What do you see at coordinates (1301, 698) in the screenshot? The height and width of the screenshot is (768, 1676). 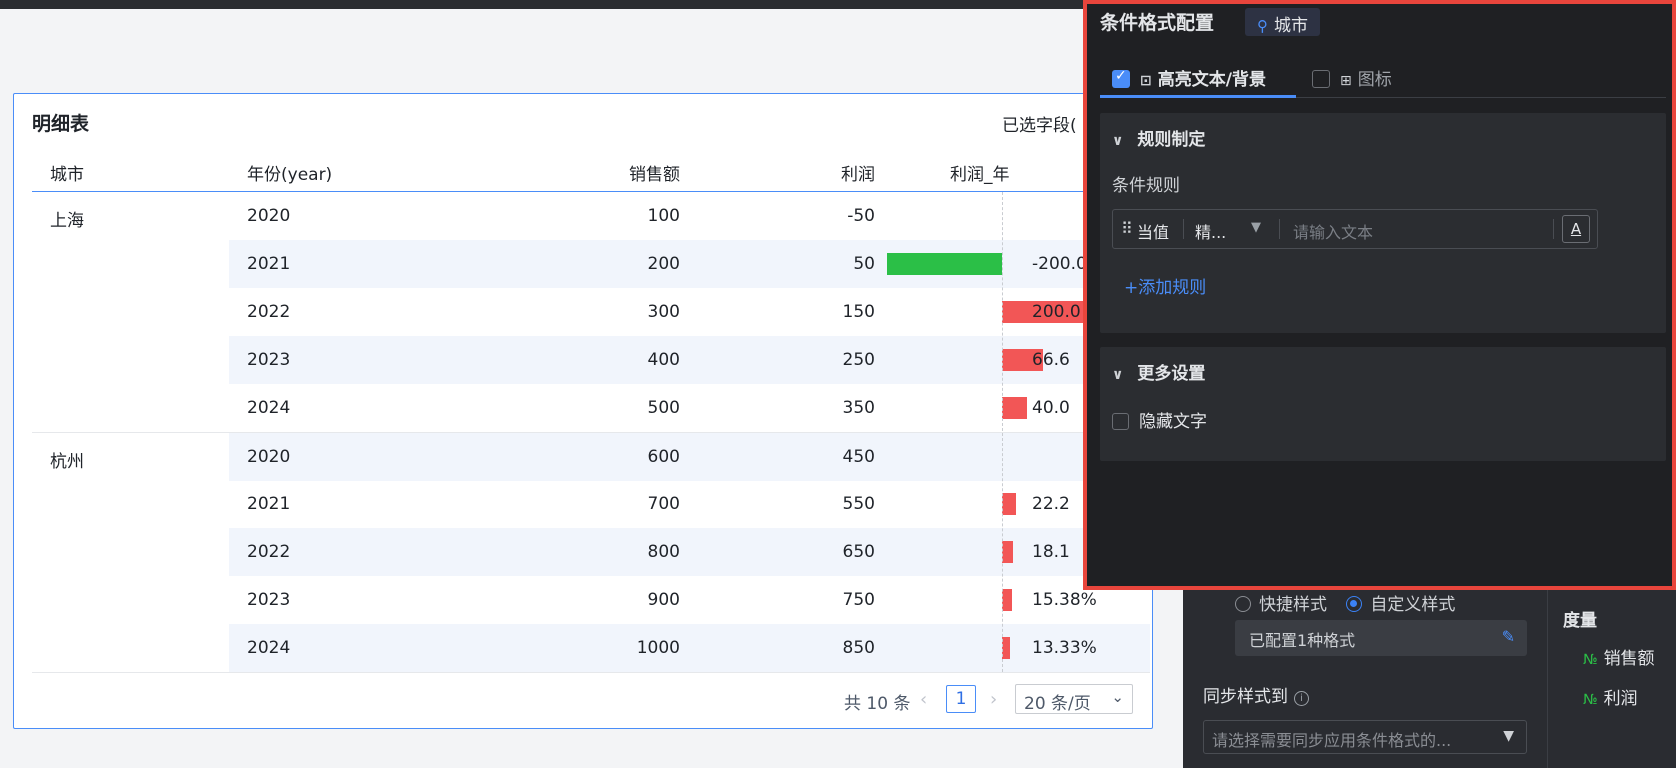 I see `info-icon: i` at bounding box center [1301, 698].